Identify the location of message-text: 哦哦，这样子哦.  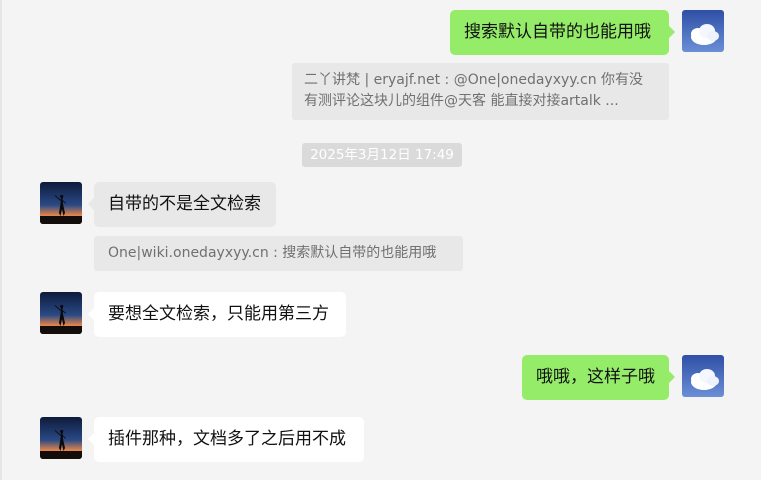
(595, 377).